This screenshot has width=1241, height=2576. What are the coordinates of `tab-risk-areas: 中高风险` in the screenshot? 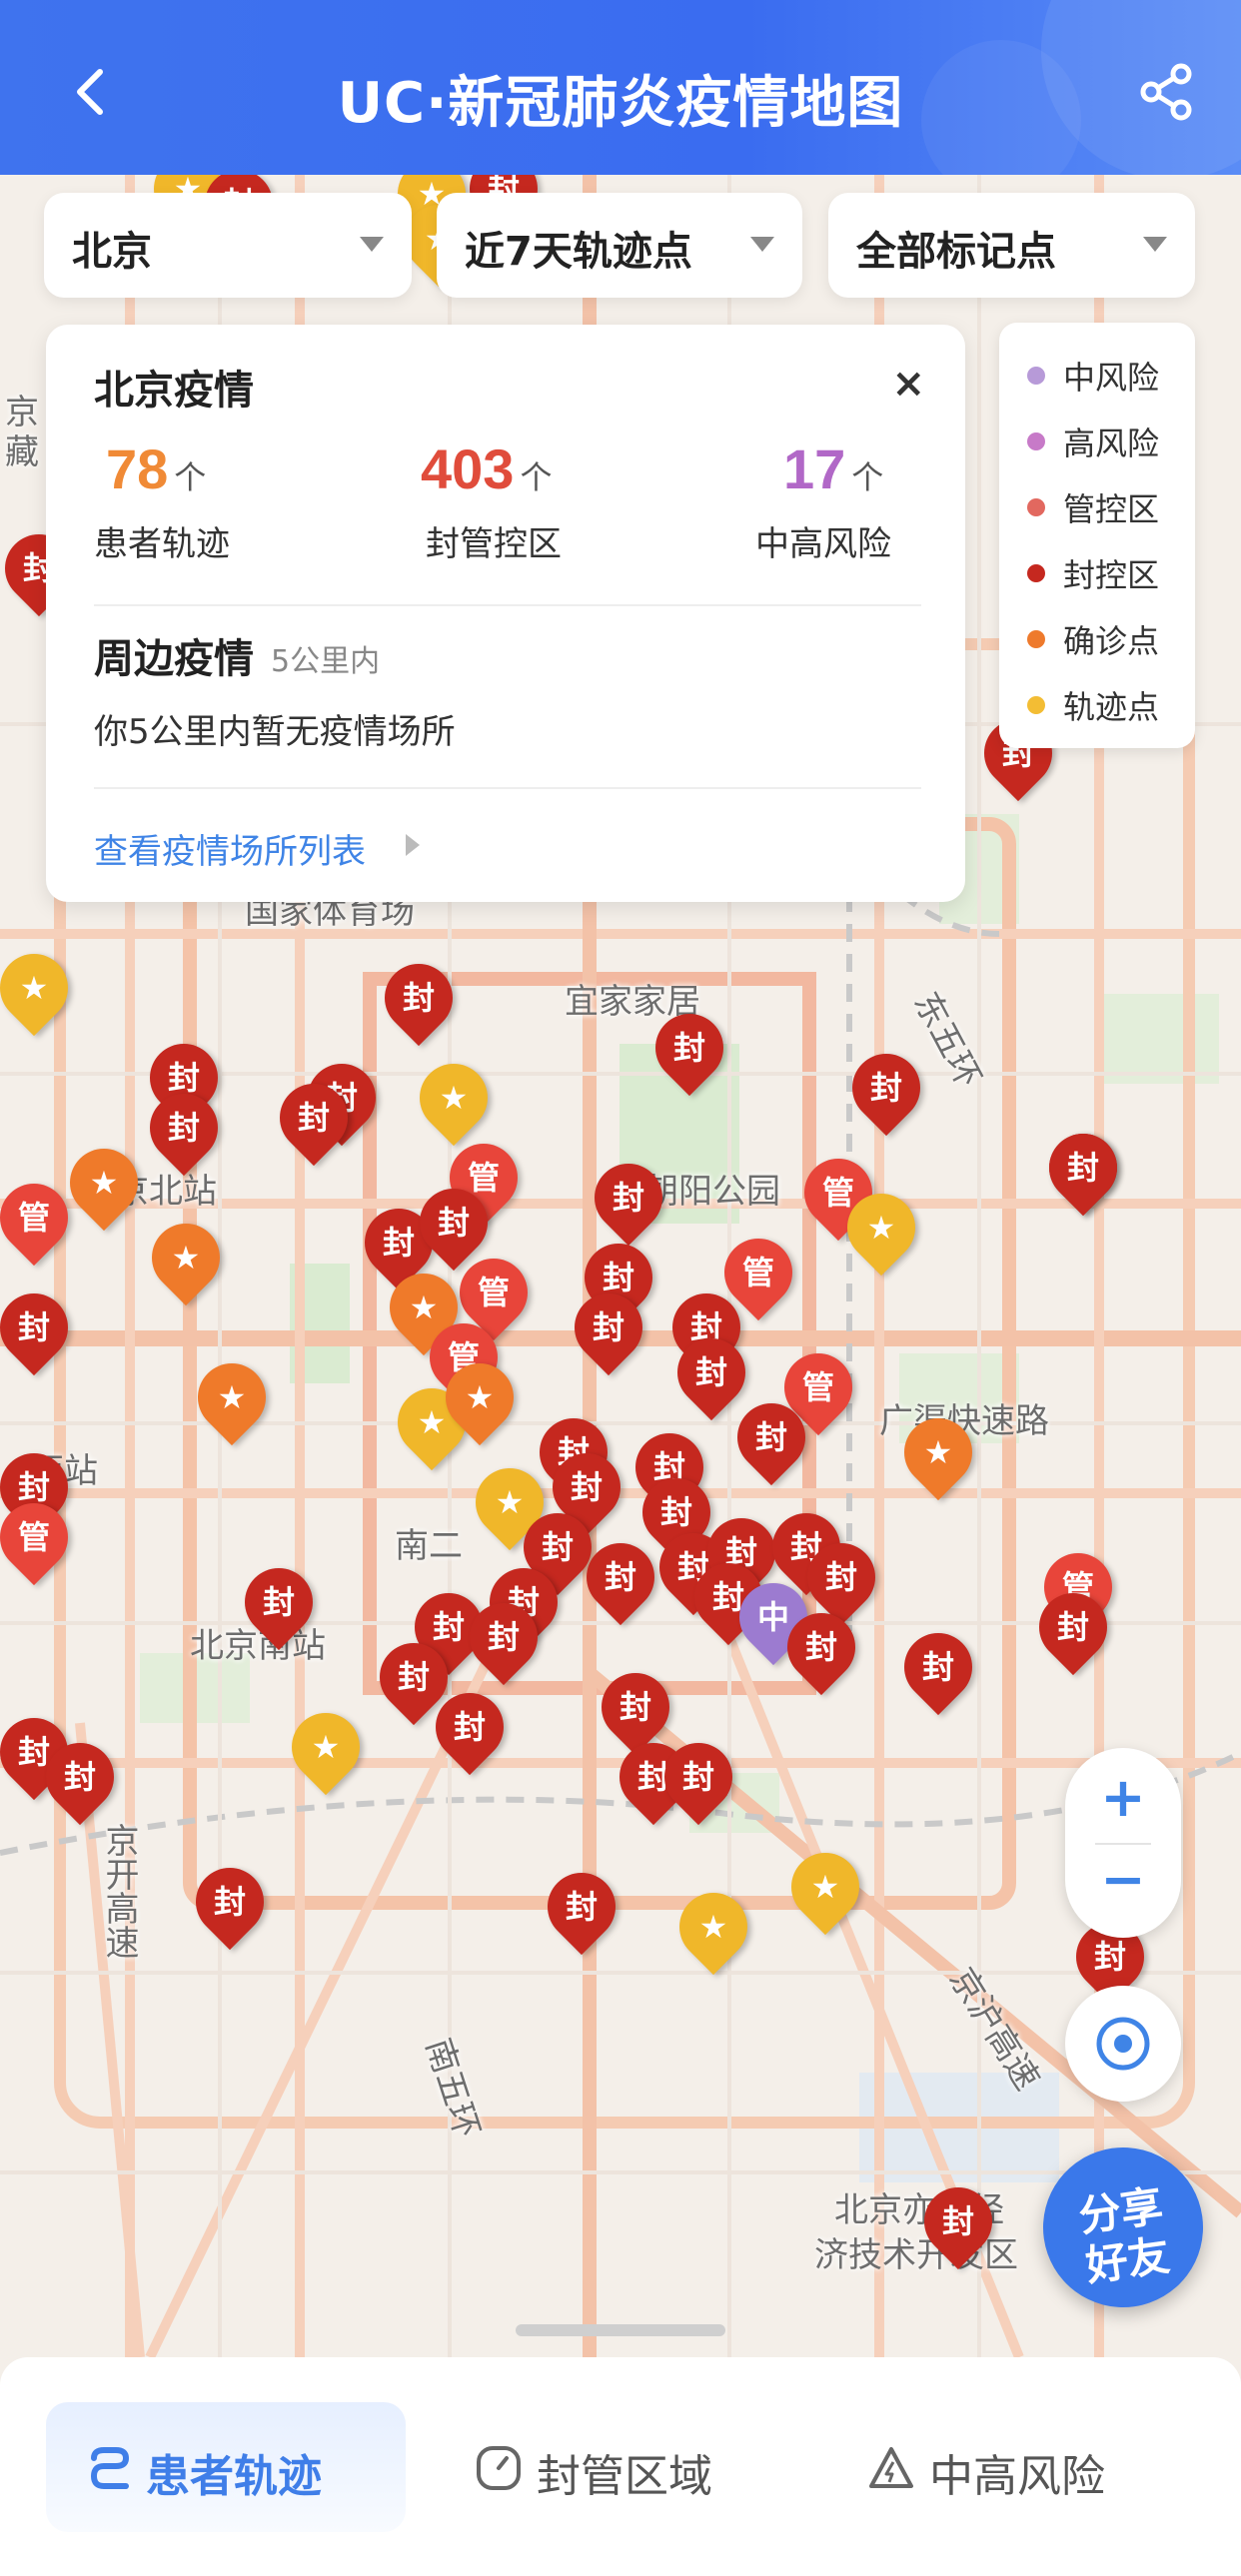 It's located at (1017, 2467).